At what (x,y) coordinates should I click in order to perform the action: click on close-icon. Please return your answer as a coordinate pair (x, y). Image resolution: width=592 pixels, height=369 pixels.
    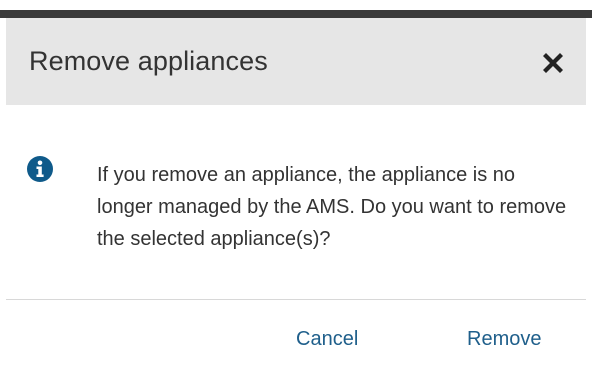
    Looking at the image, I should click on (553, 63).